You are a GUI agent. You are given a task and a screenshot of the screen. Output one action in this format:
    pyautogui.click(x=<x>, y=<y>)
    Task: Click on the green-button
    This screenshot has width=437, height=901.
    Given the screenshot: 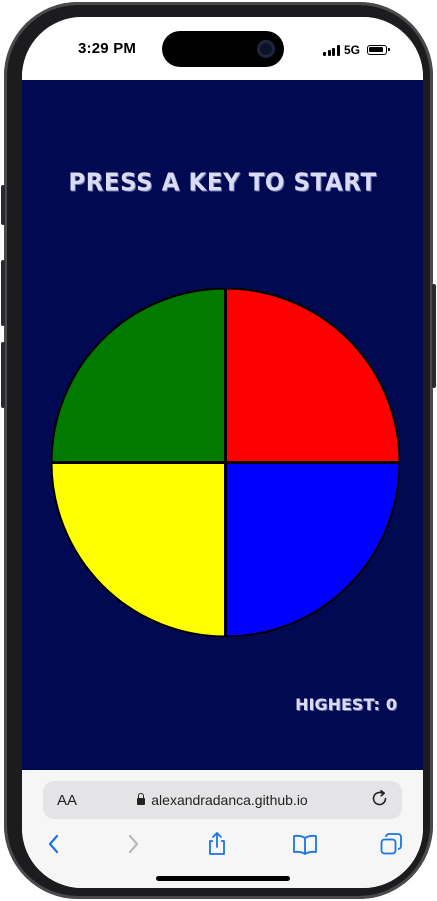 What is the action you would take?
    pyautogui.click(x=139, y=376)
    